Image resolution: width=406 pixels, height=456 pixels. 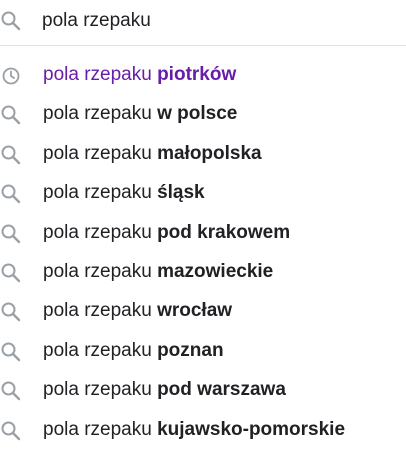 I want to click on suggestion-item: pola rzepaku mazowieckie, so click(x=203, y=272).